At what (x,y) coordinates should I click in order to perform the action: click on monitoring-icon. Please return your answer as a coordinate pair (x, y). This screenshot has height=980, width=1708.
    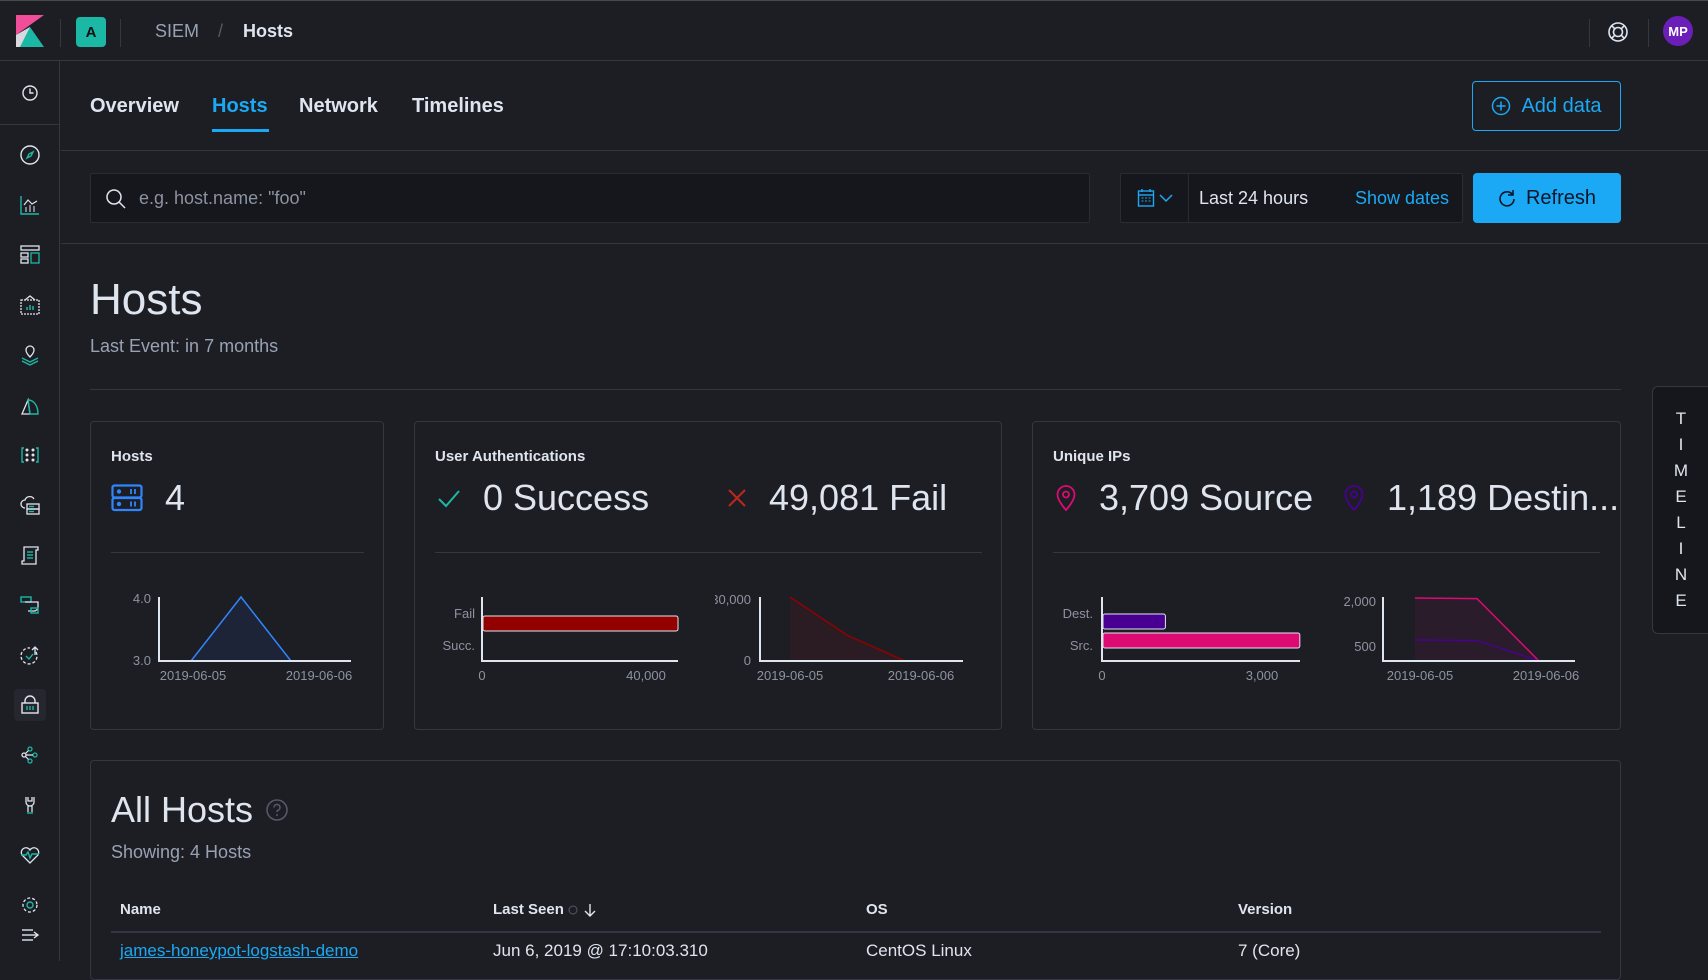
    Looking at the image, I should click on (30, 855).